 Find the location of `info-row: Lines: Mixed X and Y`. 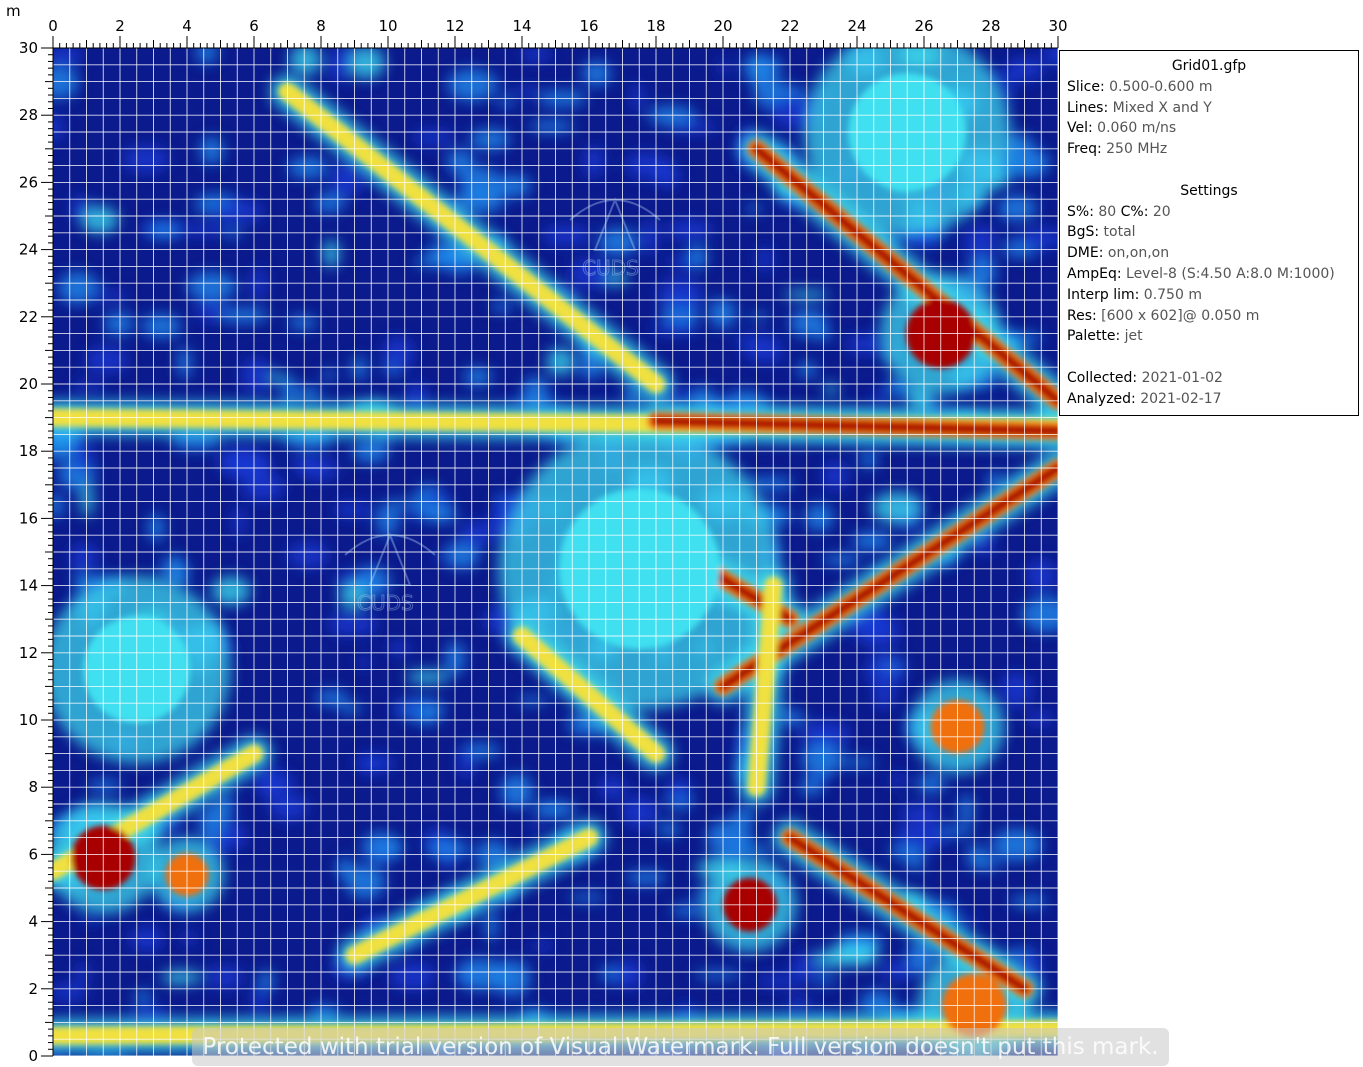

info-row: Lines: Mixed X and Y is located at coordinates (1212, 108).